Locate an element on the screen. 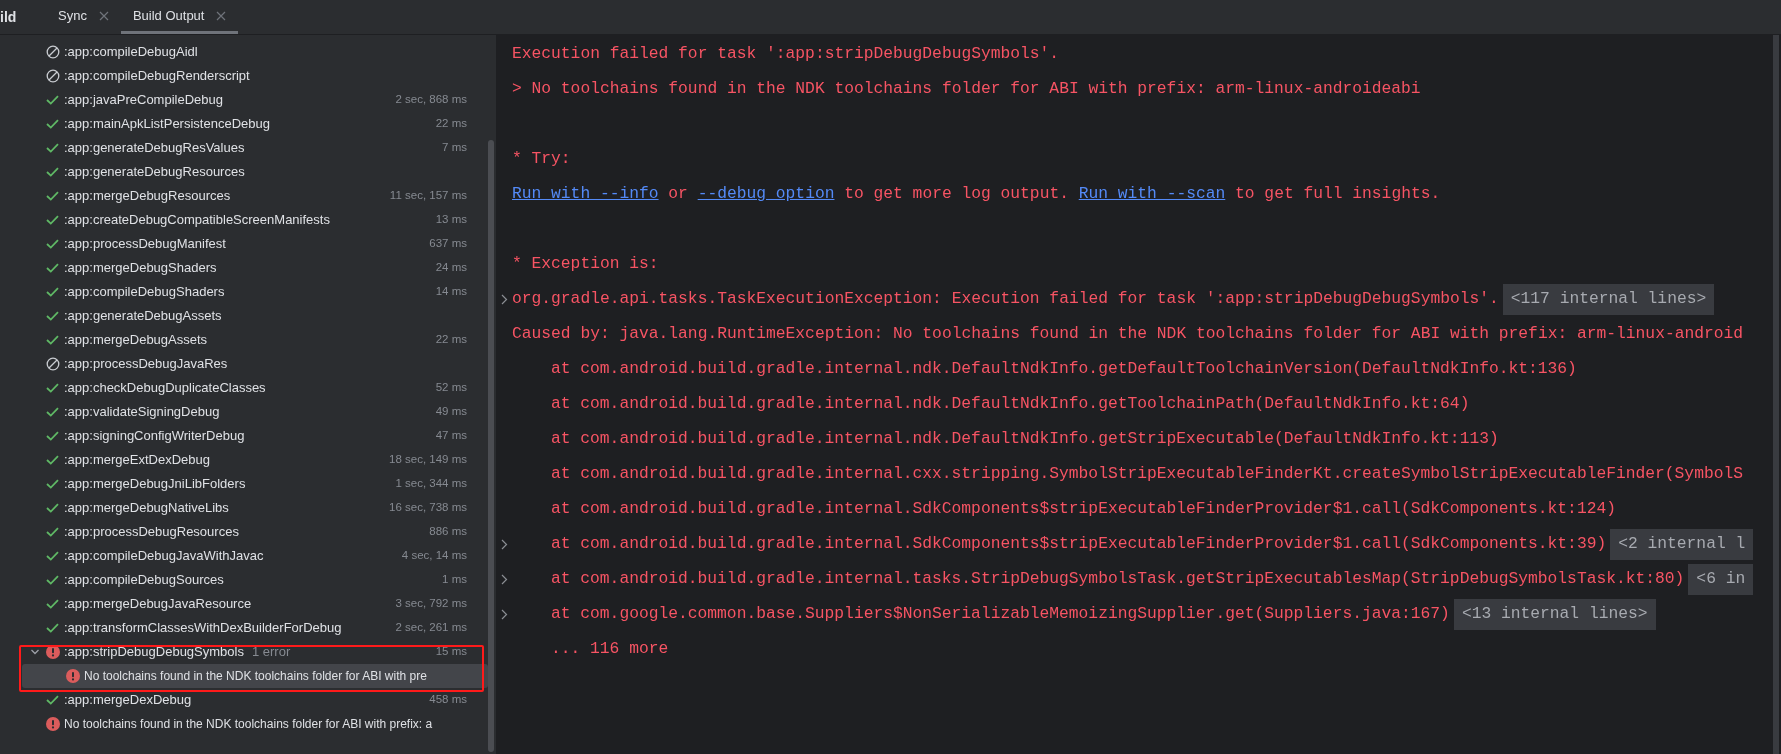 The image size is (1781, 754). console-line: Caused by: java.lang.RuntimeException: No toolchains found in the NDK toolchains folder for ABI with prefix: arm-linux-android is located at coordinates (1128, 334).